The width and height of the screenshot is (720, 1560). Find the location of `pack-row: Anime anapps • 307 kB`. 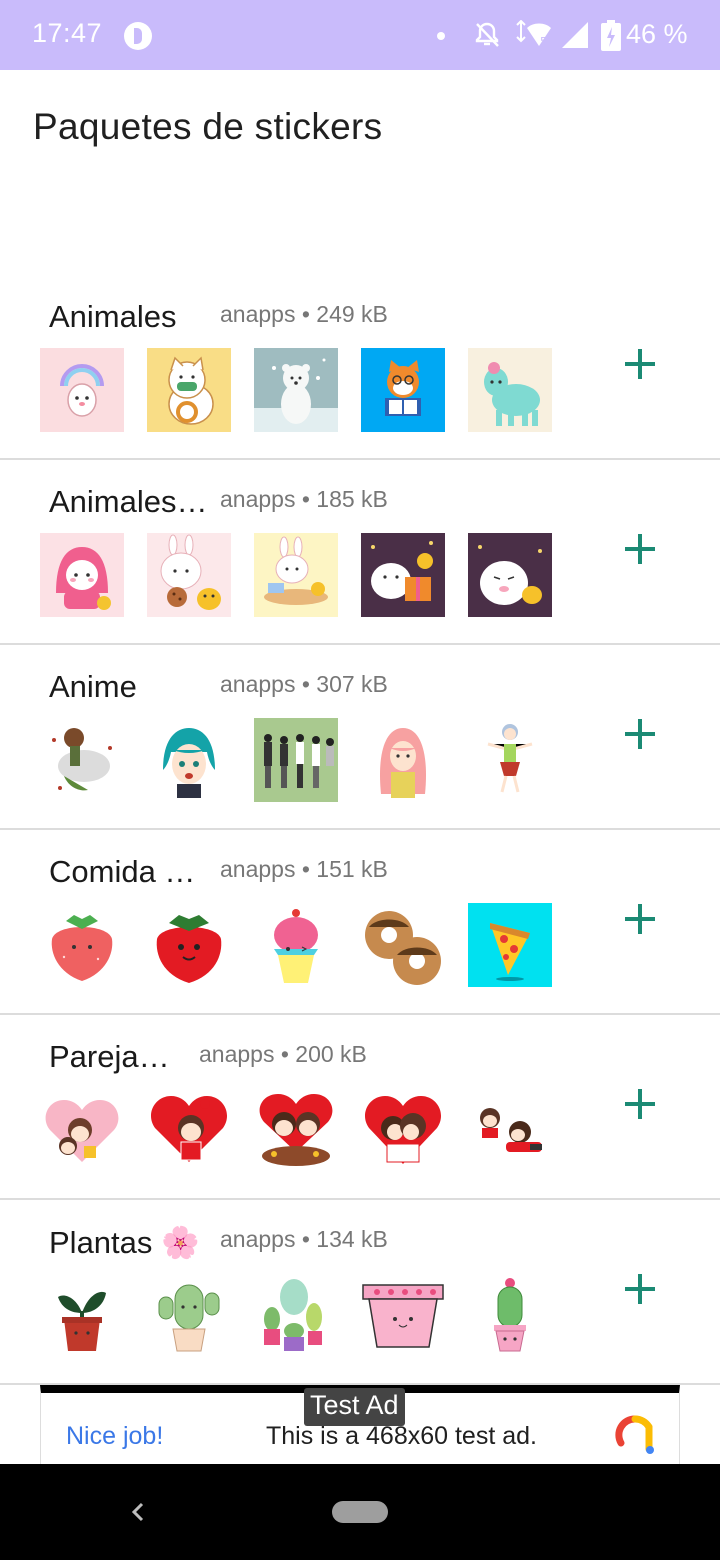

pack-row: Anime anapps • 307 kB is located at coordinates (360, 737).